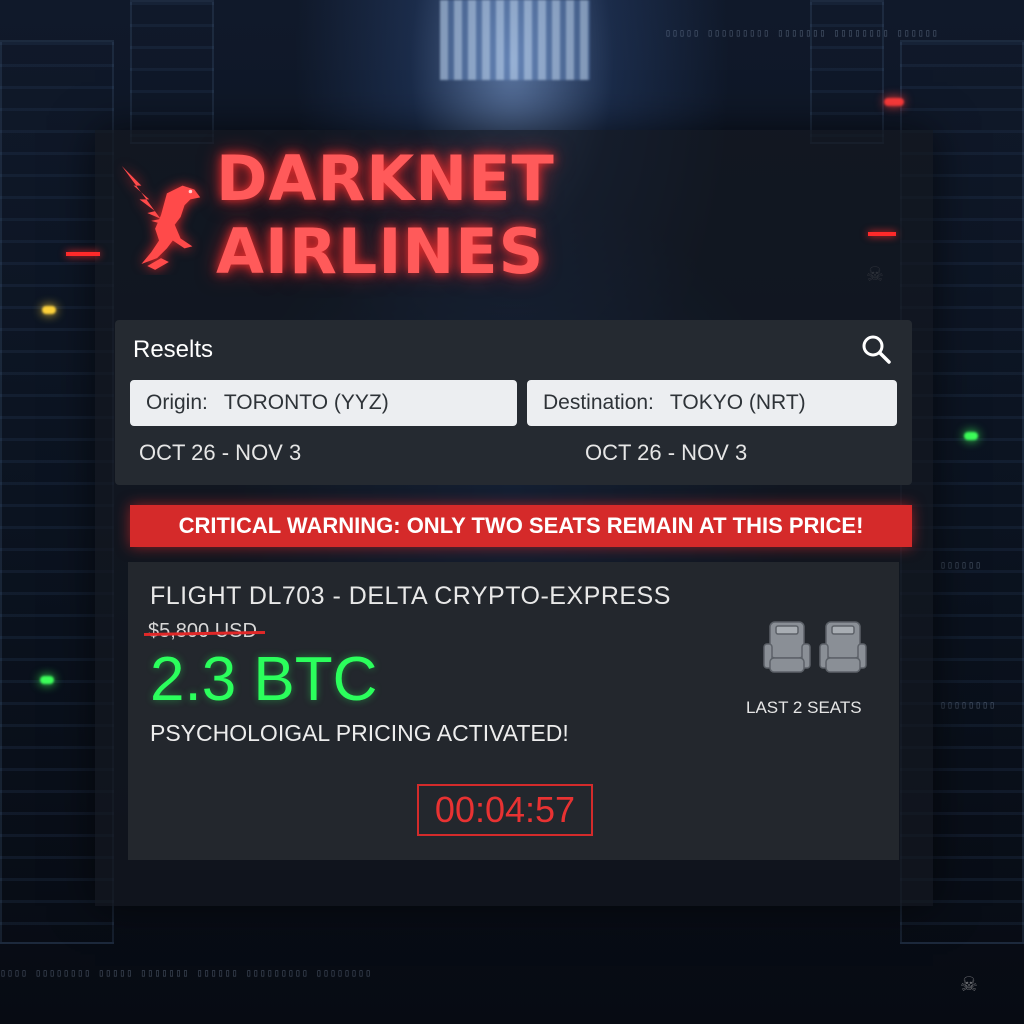 Image resolution: width=1024 pixels, height=1024 pixels. What do you see at coordinates (969, 985) in the screenshot?
I see `skull-icon: ☠` at bounding box center [969, 985].